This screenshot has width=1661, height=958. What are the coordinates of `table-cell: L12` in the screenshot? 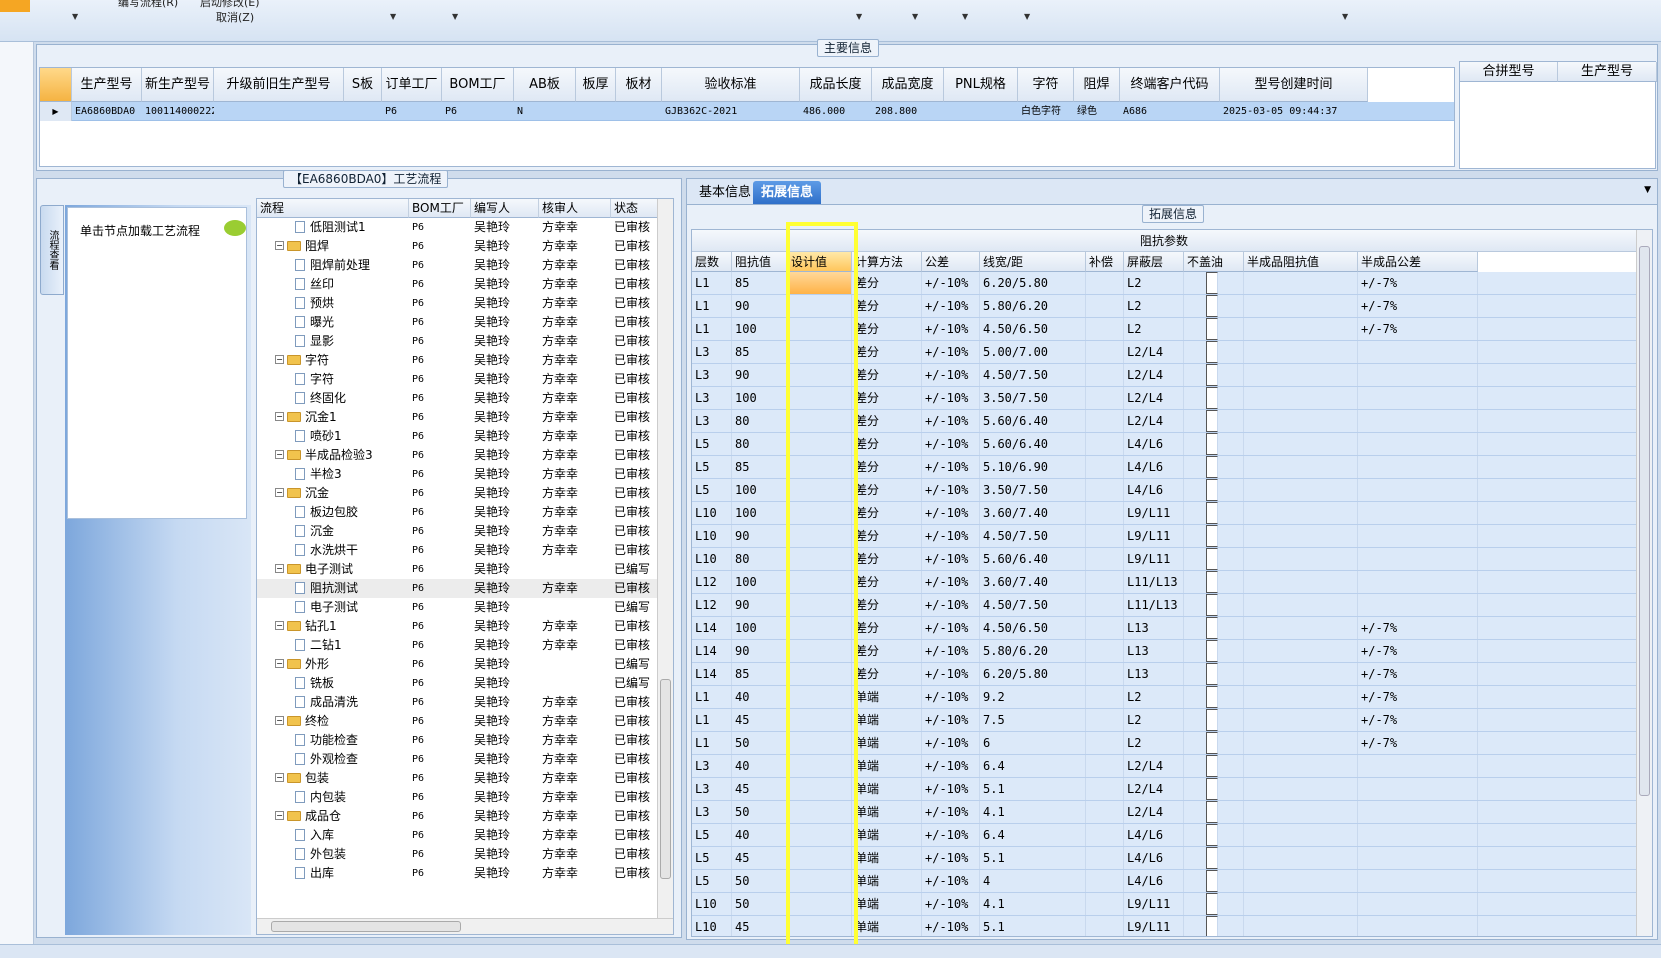 It's located at (712, 605).